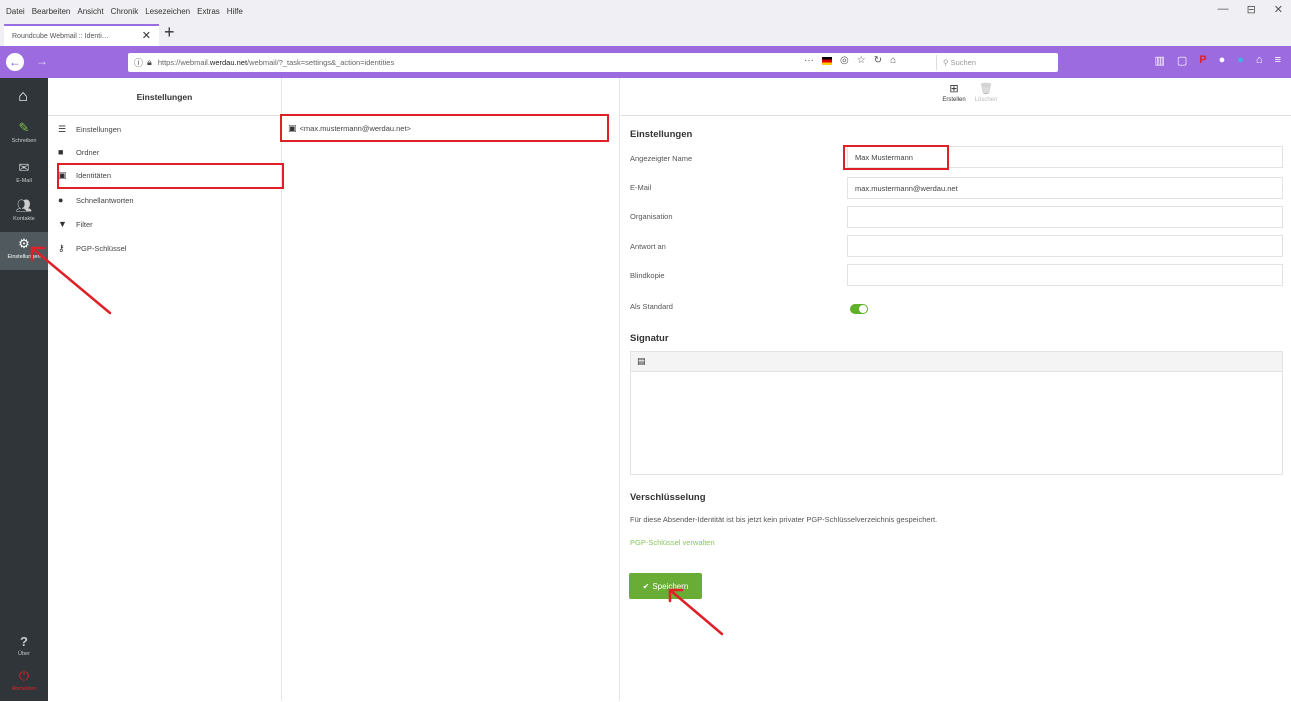  What do you see at coordinates (167, 11) in the screenshot?
I see `menu-lesezeichen: Lesezeichen` at bounding box center [167, 11].